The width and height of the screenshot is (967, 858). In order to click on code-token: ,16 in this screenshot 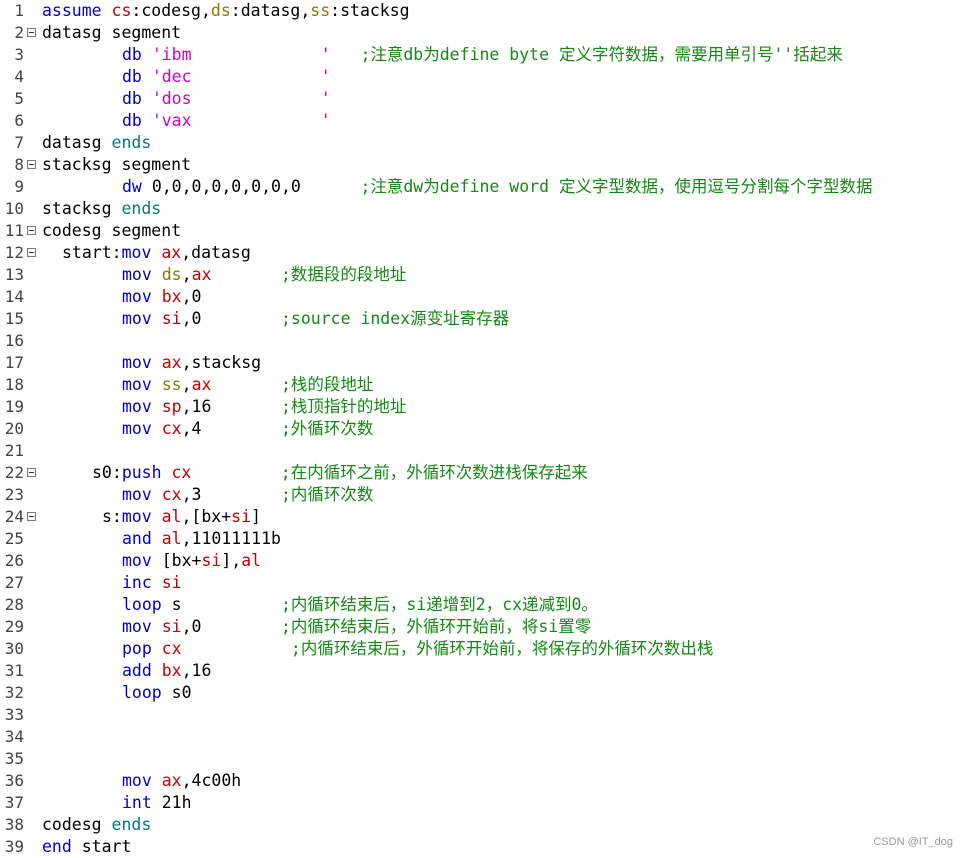, I will do `click(196, 670)`.